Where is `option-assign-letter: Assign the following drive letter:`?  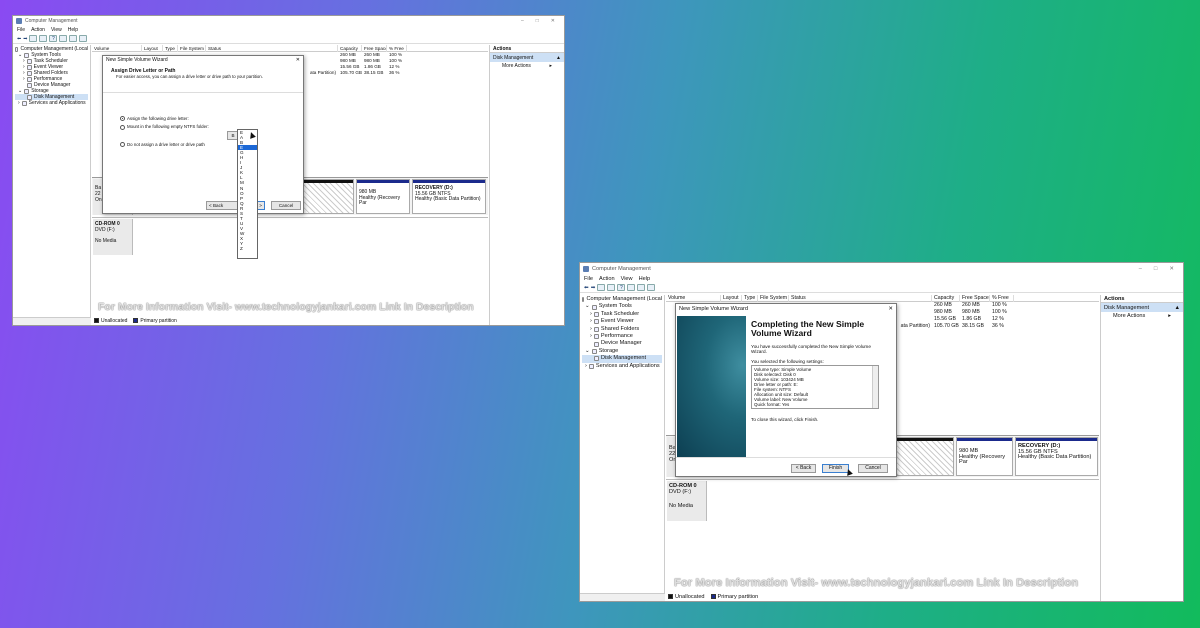 option-assign-letter: Assign the following drive letter: is located at coordinates (164, 119).